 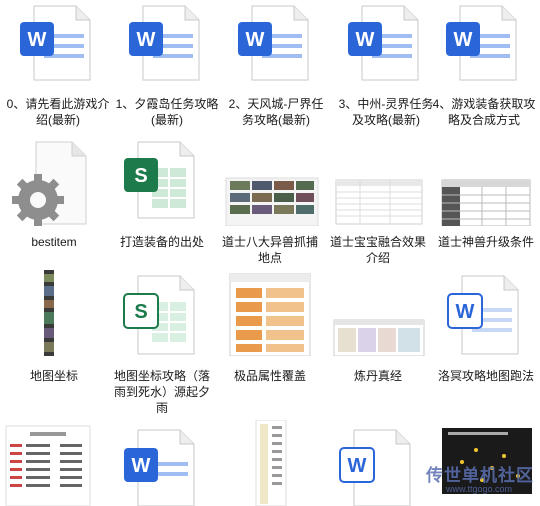 What do you see at coordinates (276, 112) in the screenshot?
I see `file-label: 2、天风城-尸界任务攻略(最新)` at bounding box center [276, 112].